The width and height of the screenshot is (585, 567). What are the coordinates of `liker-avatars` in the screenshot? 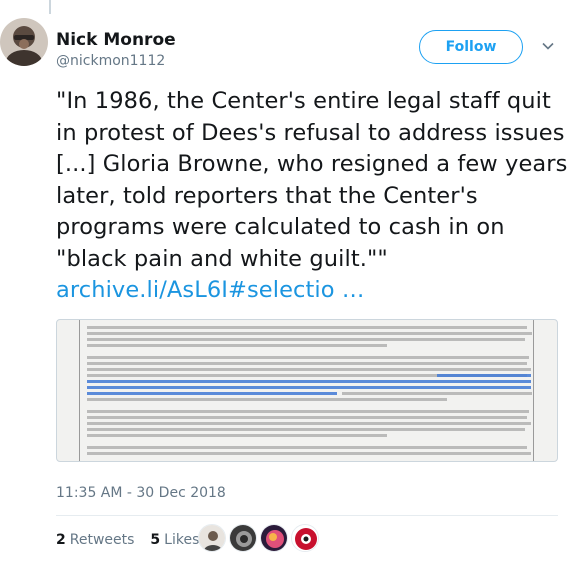 It's located at (258, 538).